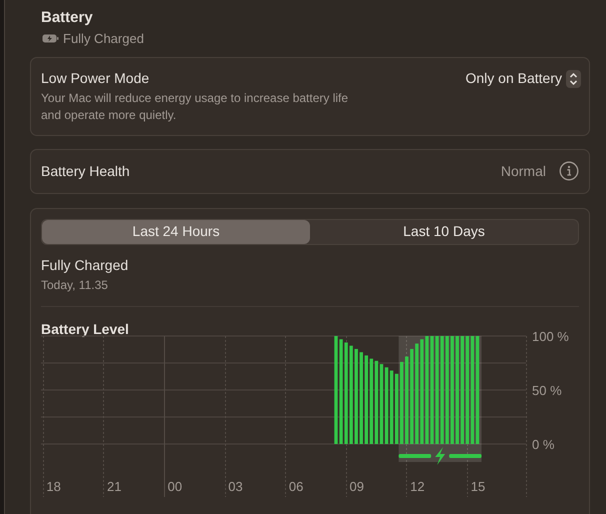 The height and width of the screenshot is (514, 606). I want to click on x-axis-label: 09, so click(357, 486).